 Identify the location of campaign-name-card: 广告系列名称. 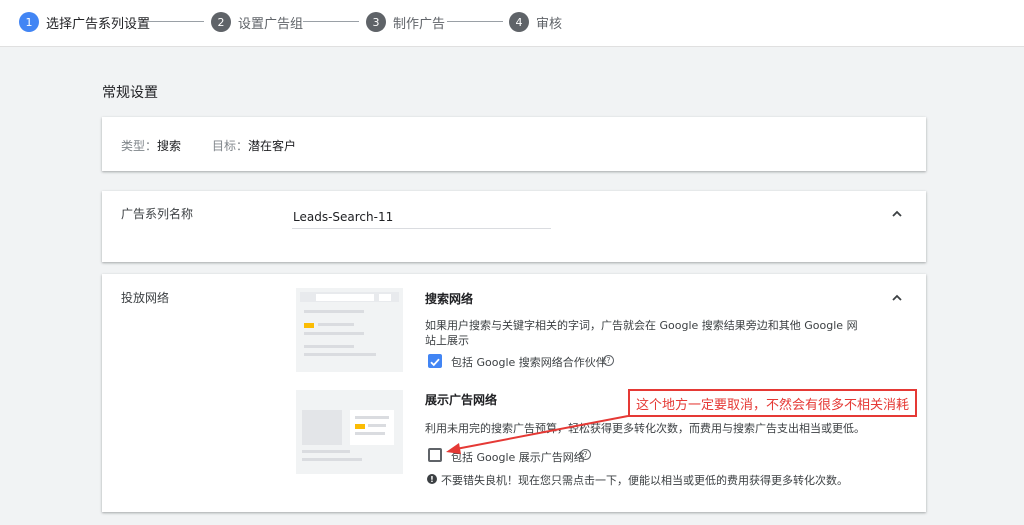
(514, 226).